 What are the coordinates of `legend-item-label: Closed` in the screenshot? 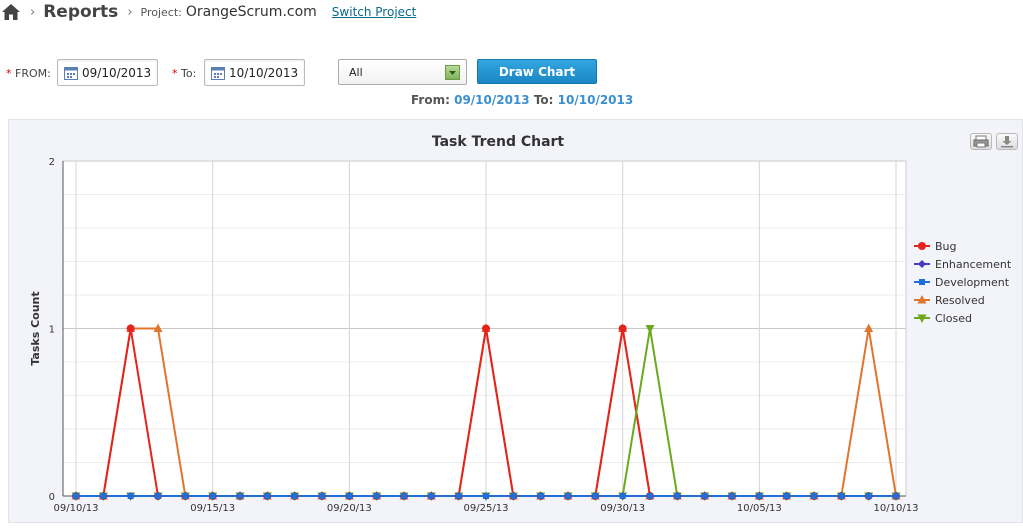 It's located at (953, 318).